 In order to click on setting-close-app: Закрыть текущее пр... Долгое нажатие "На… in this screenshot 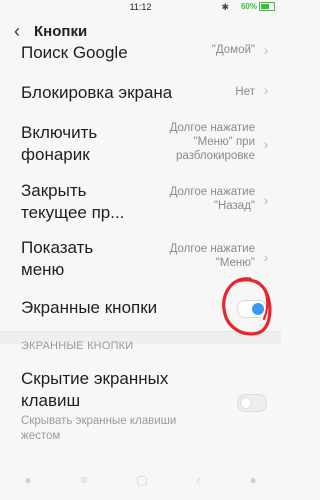, I will do `click(140, 203)`.